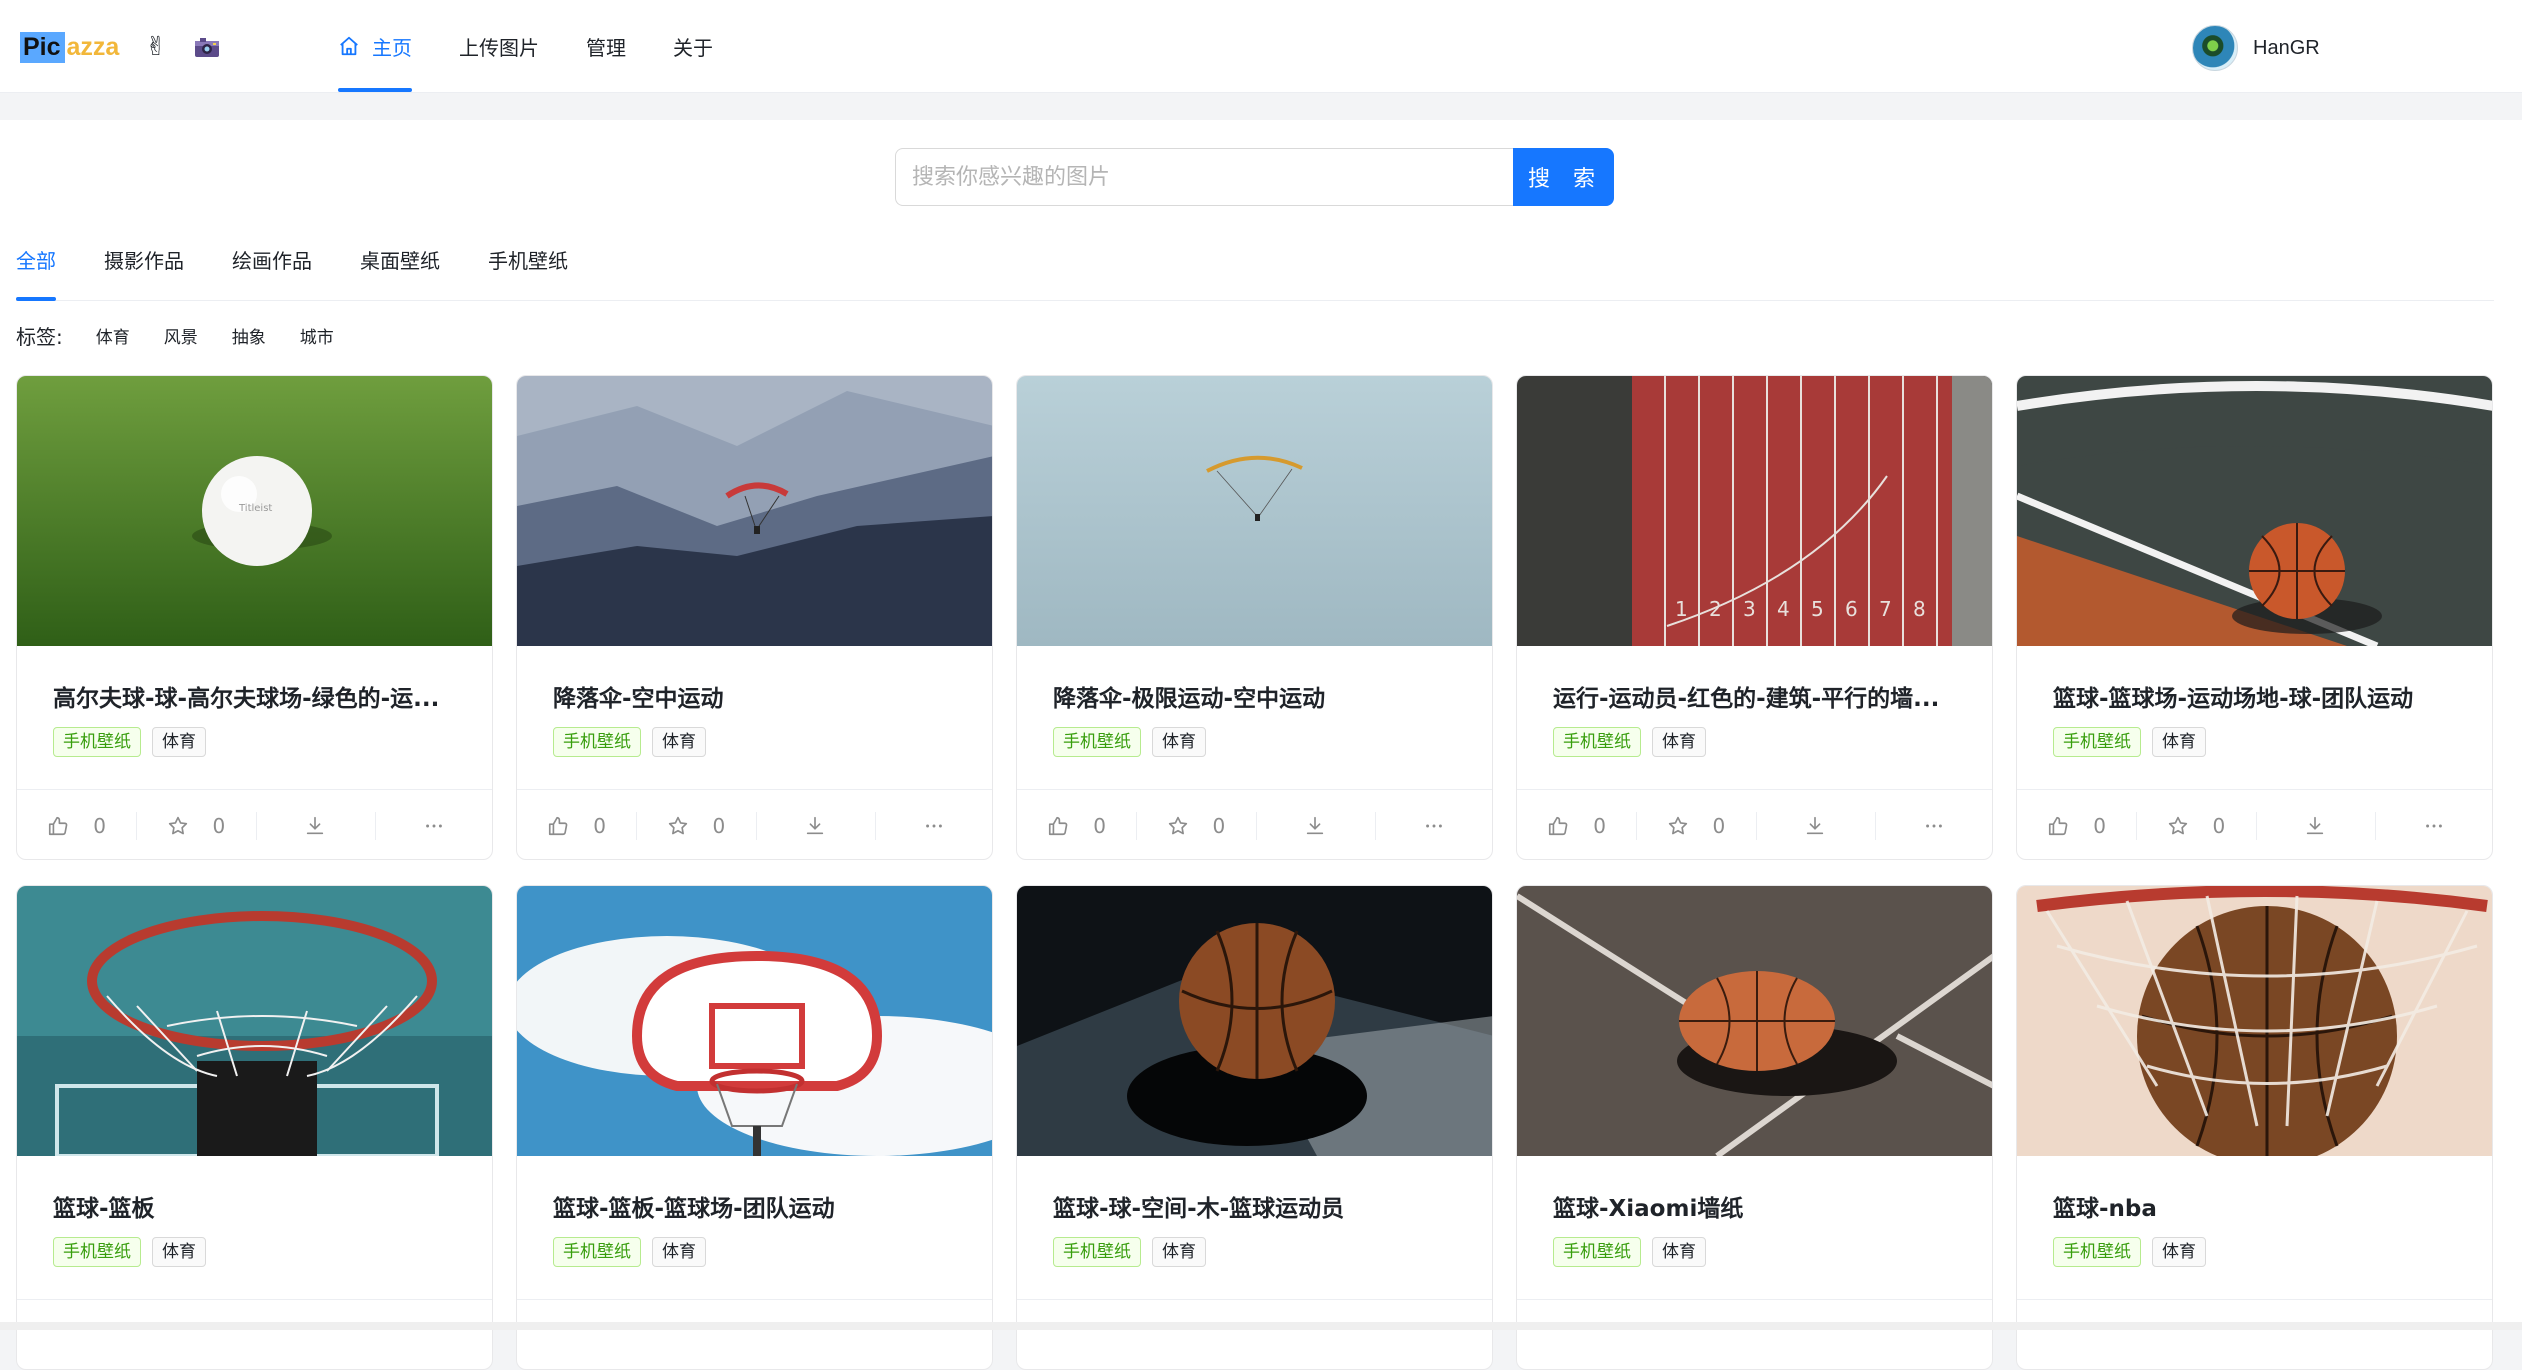  What do you see at coordinates (181, 335) in the screenshot?
I see `tag-scenery: 风景` at bounding box center [181, 335].